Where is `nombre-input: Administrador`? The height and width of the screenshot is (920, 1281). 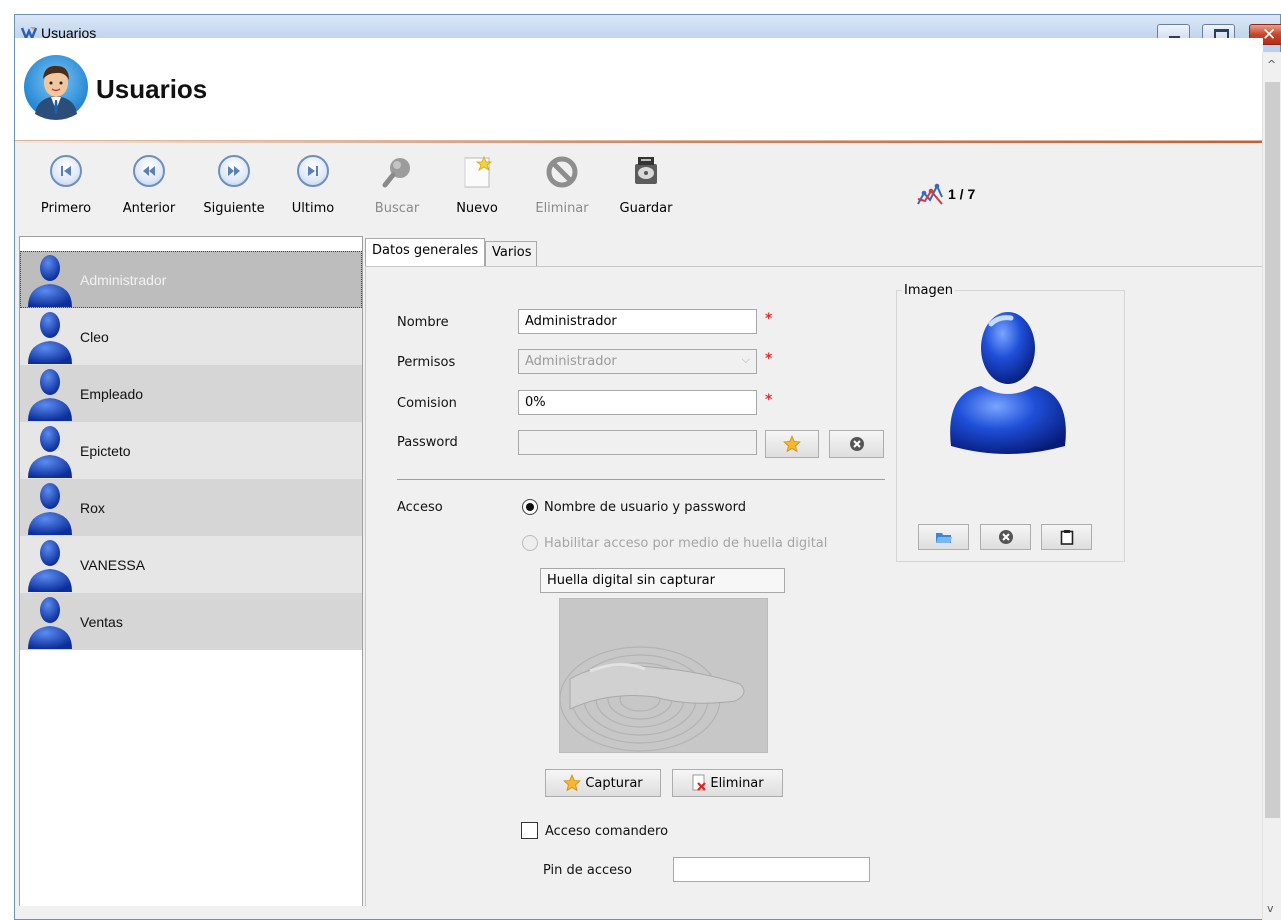 nombre-input: Administrador is located at coordinates (637, 321).